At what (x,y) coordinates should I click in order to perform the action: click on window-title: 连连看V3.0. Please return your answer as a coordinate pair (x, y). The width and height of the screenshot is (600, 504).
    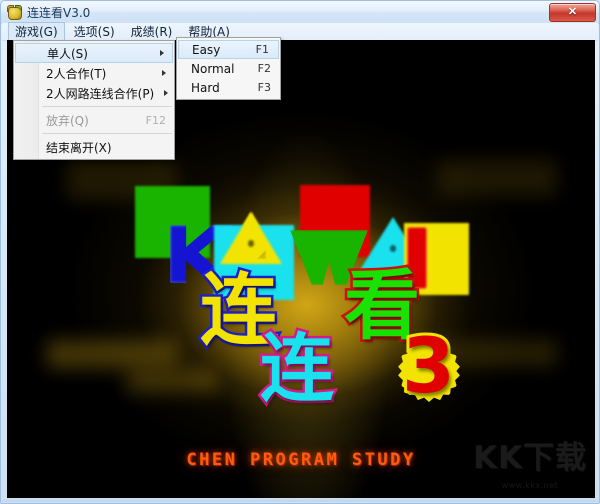
    Looking at the image, I should click on (59, 12).